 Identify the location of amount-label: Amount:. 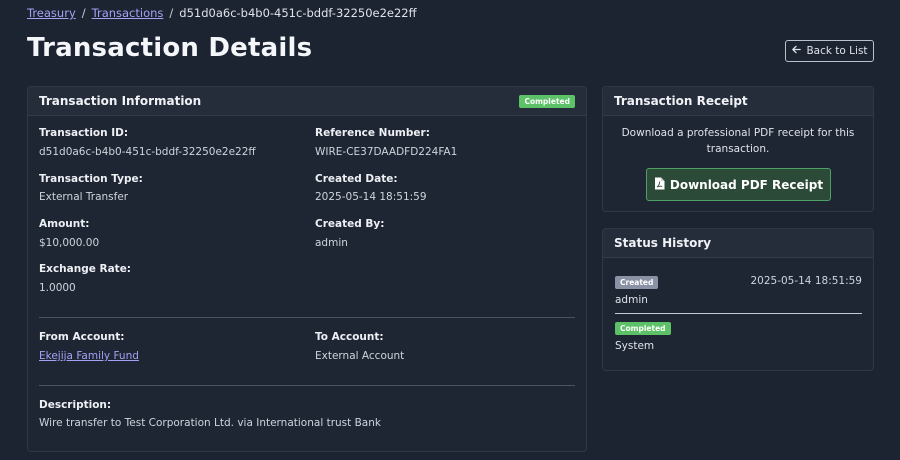
(64, 224).